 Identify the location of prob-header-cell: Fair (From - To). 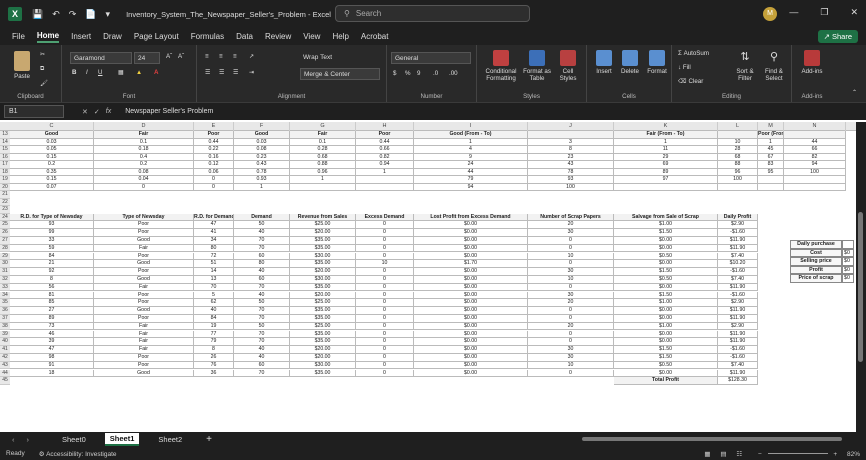
(666, 135).